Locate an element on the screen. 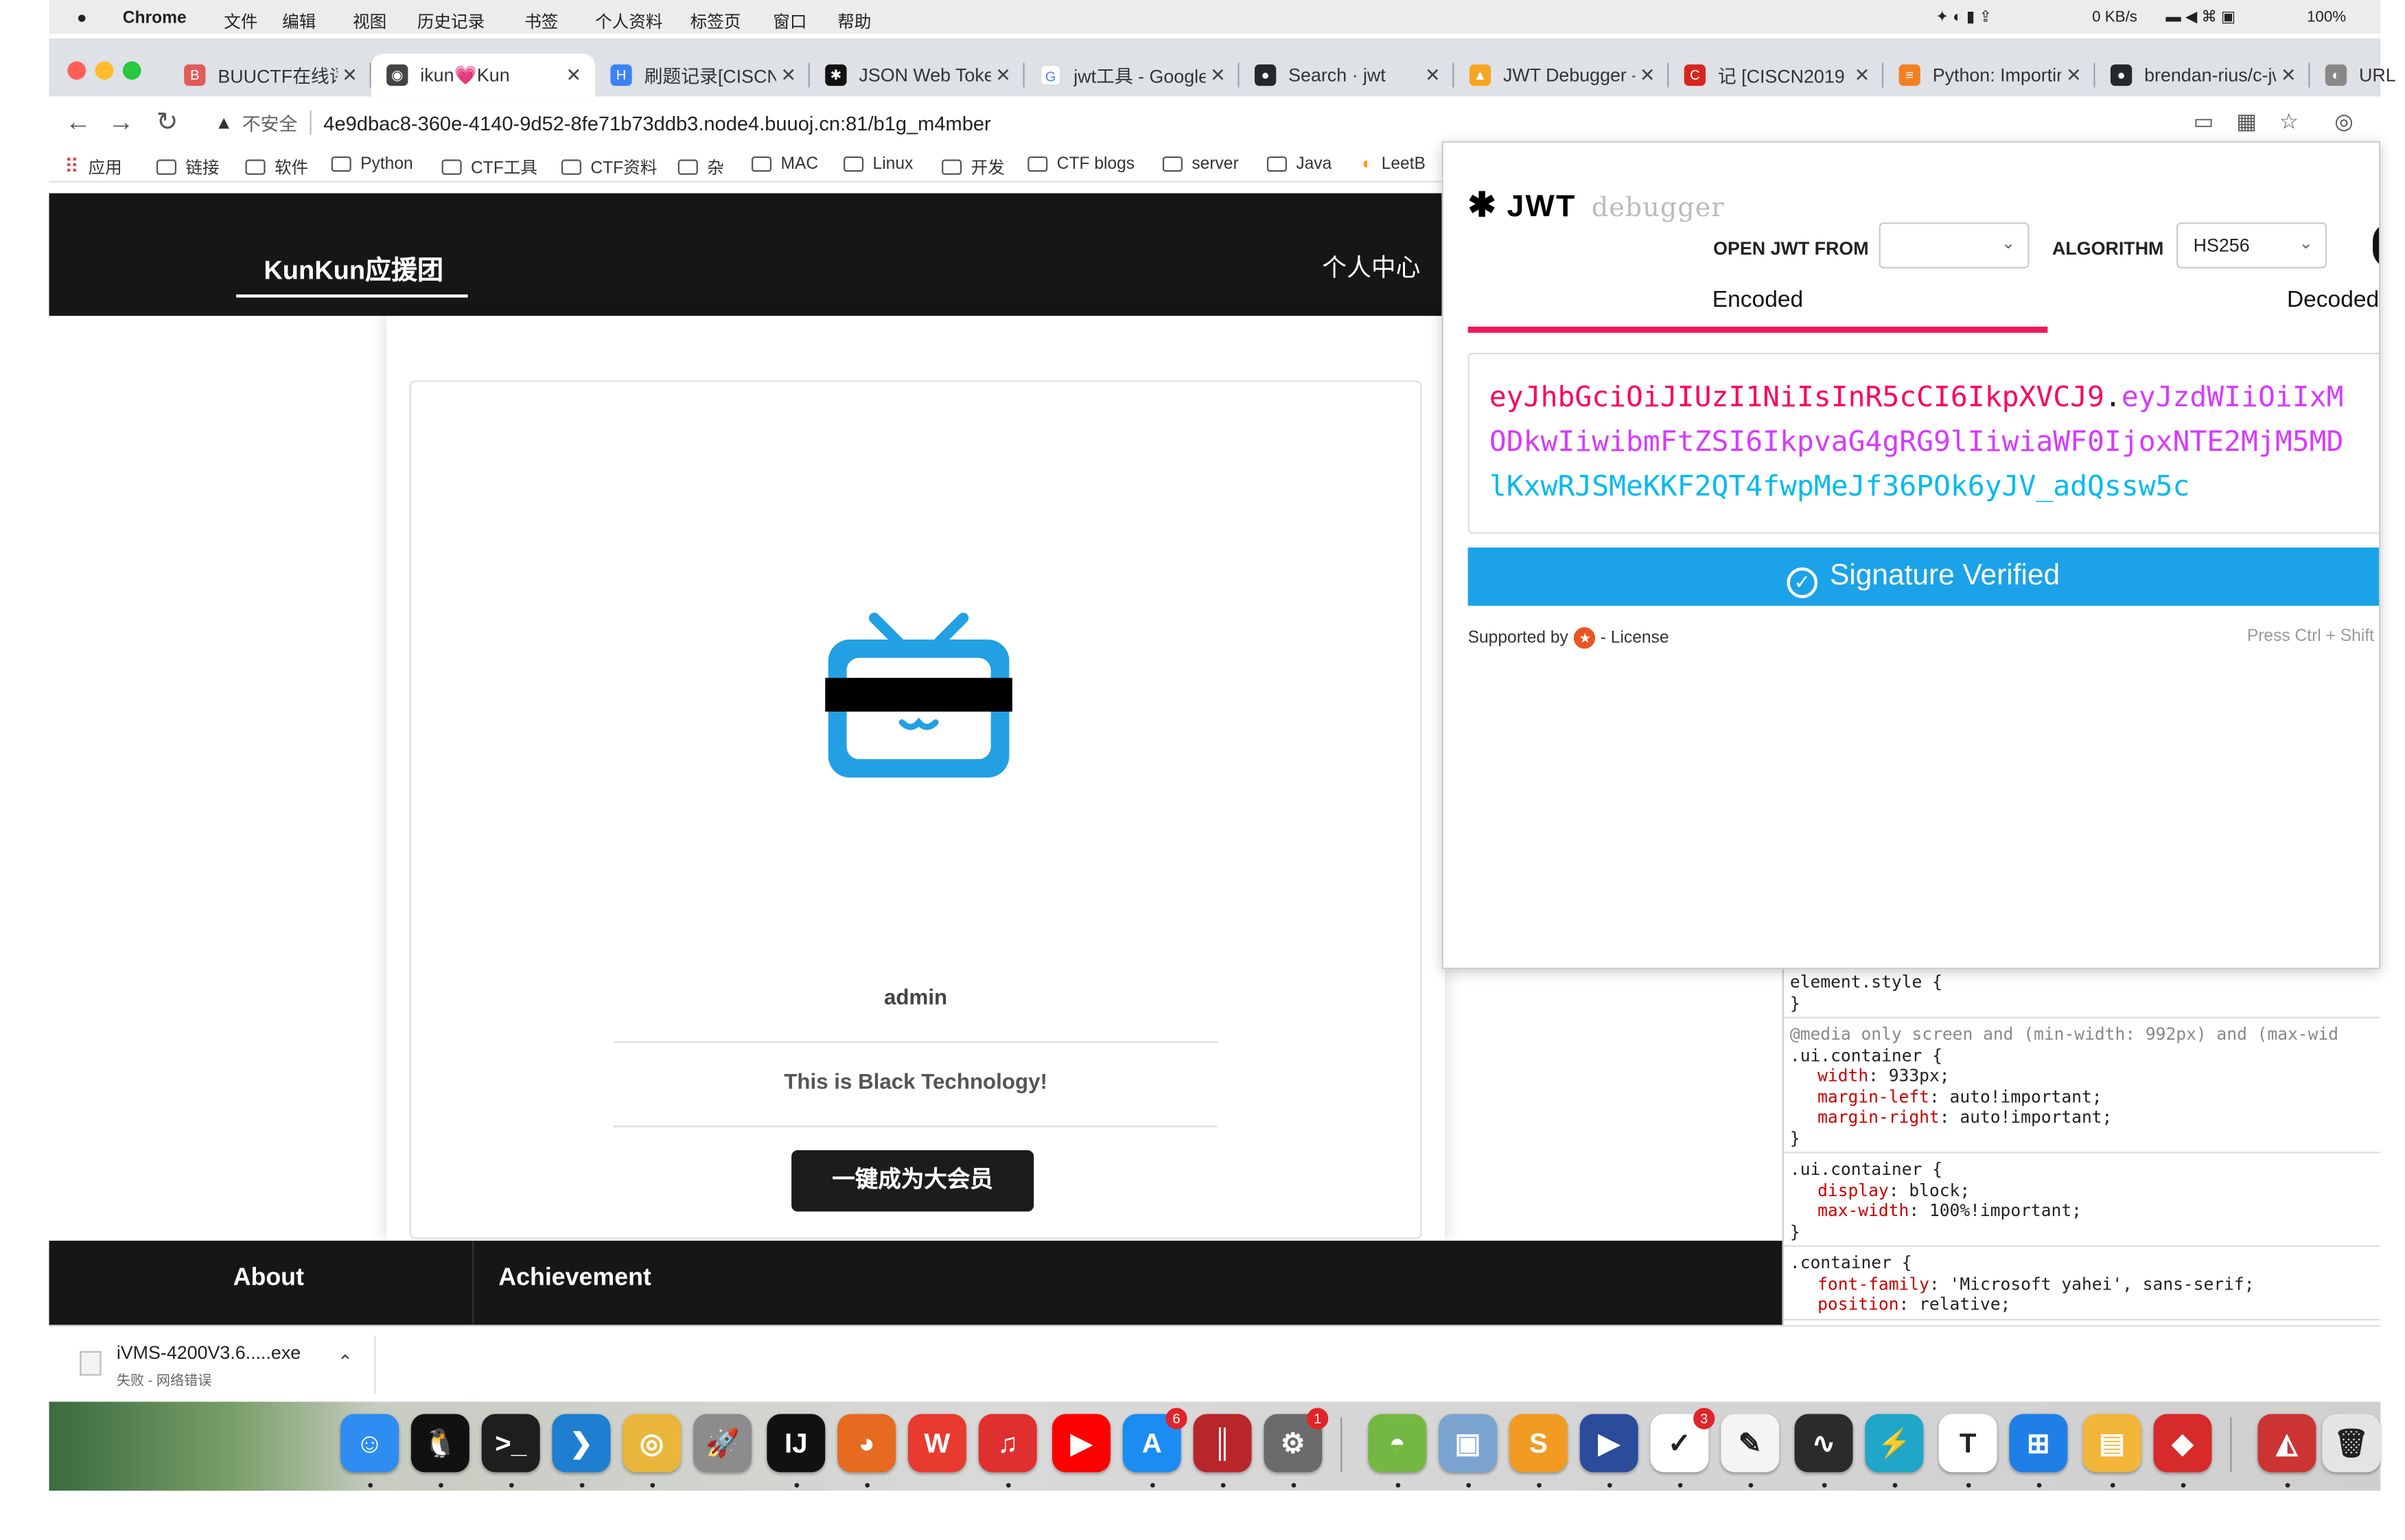  menu-help: 帮助 is located at coordinates (854, 21).